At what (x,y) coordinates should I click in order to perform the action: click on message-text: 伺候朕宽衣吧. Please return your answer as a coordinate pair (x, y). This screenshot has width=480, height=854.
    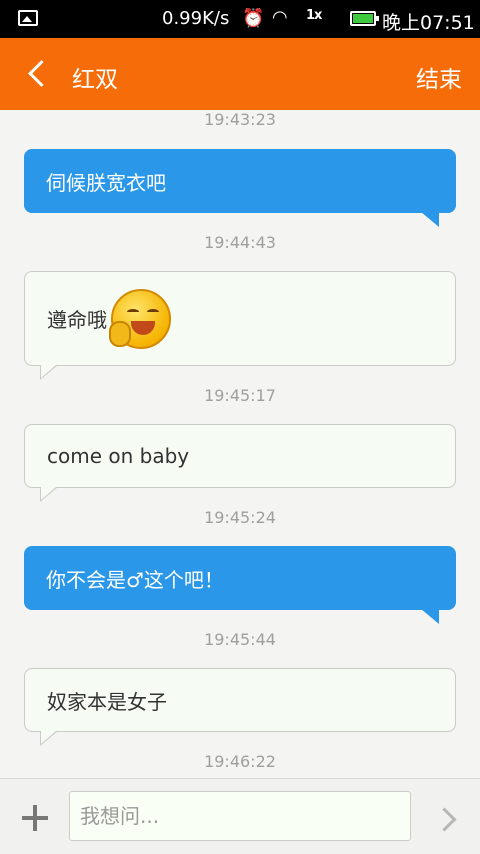
    Looking at the image, I should click on (106, 182).